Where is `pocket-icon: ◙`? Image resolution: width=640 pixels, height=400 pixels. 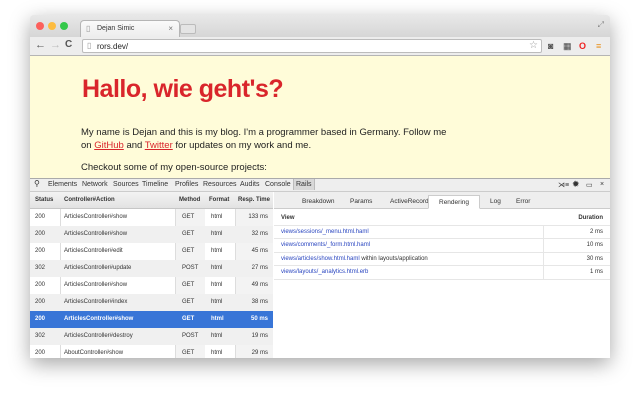
pocket-icon: ◙ is located at coordinates (550, 46).